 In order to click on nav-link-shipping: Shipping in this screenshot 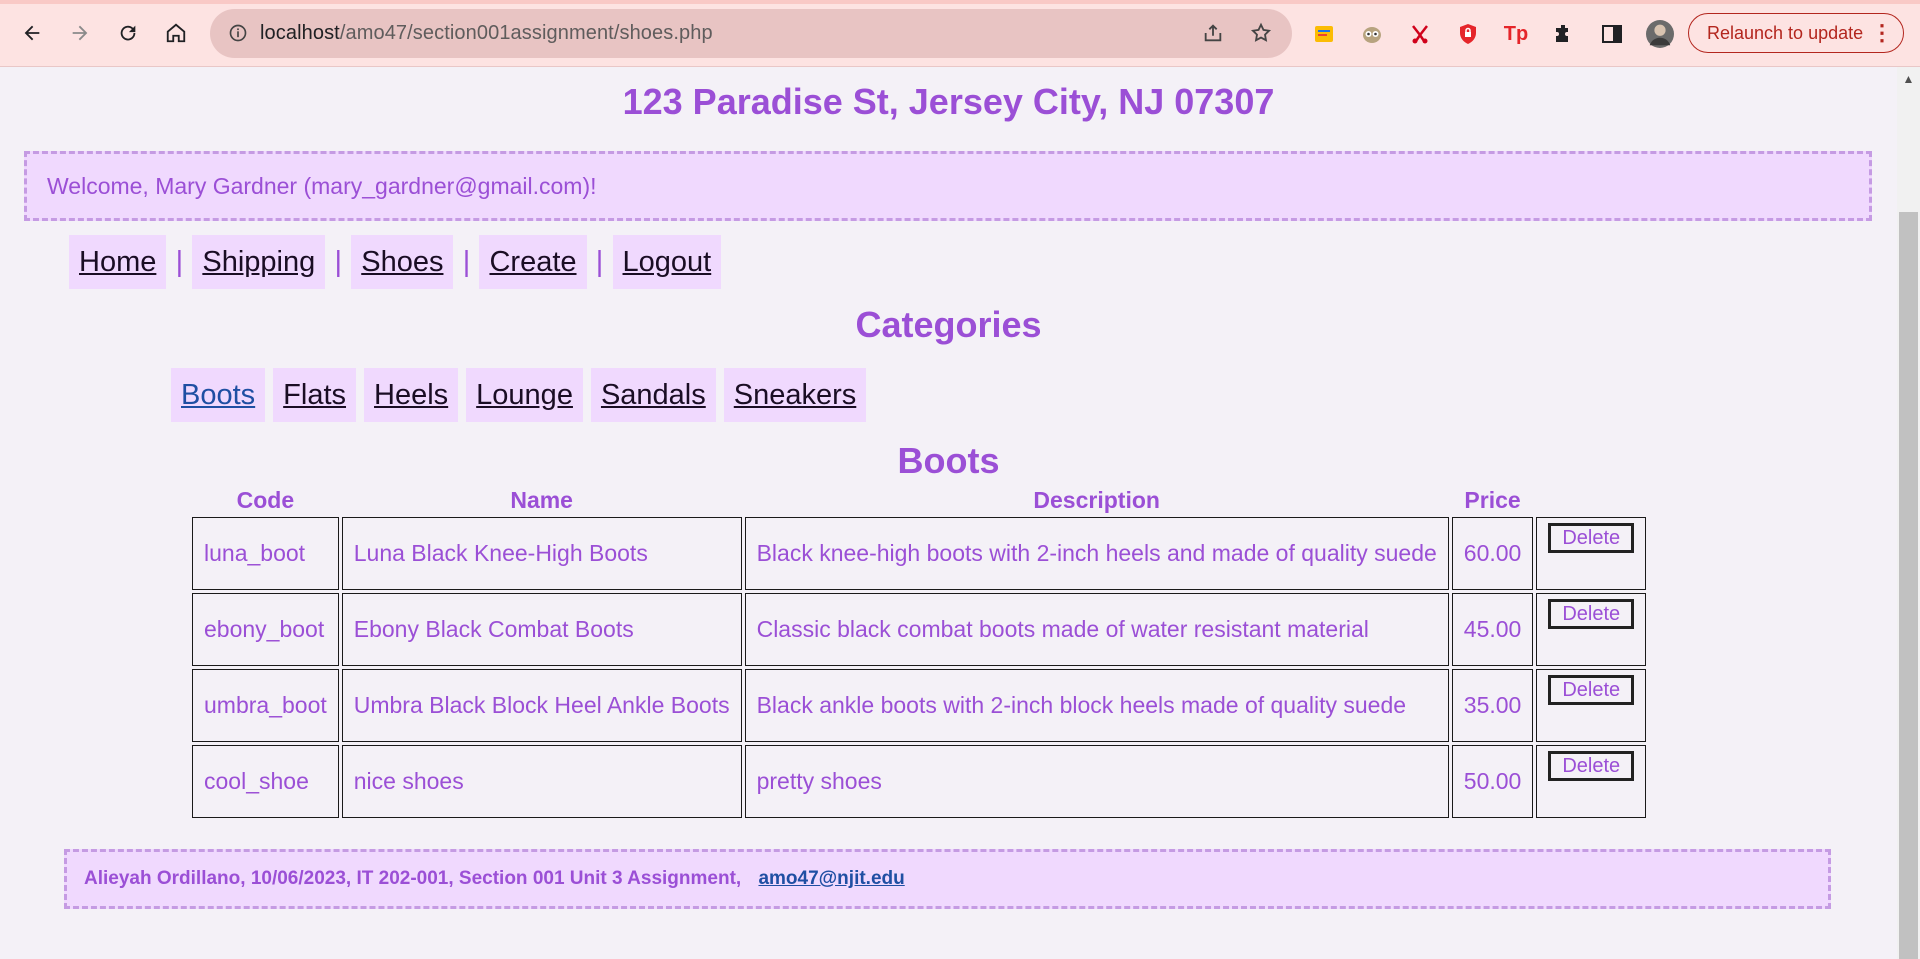, I will do `click(259, 262)`.